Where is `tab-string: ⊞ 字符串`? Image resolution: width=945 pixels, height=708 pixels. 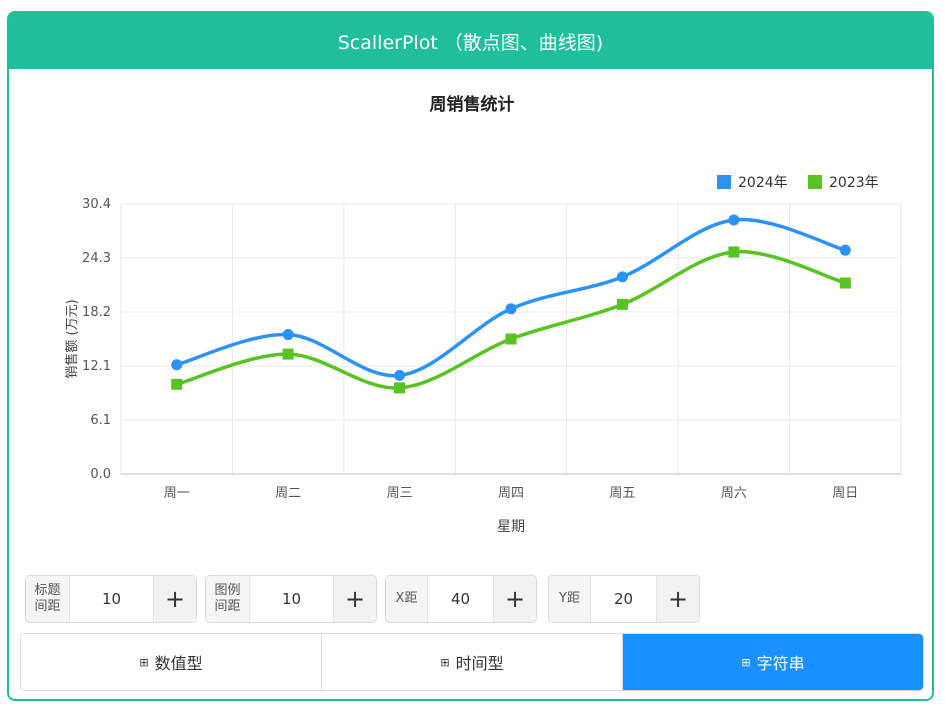 tab-string: ⊞ 字符串 is located at coordinates (772, 662).